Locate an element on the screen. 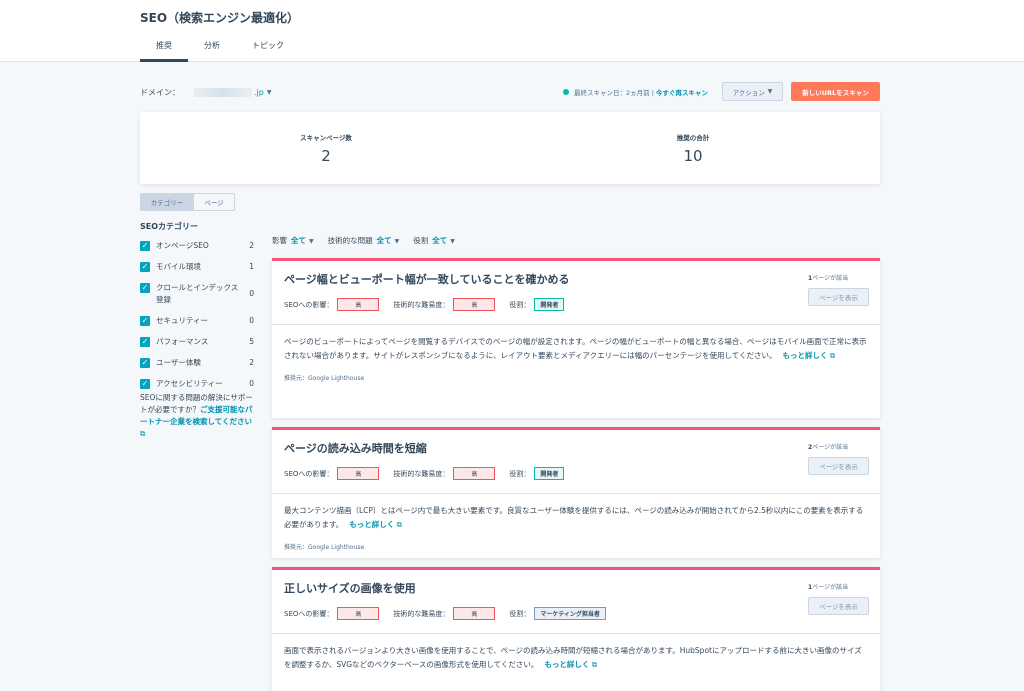  filter-bar: 影響 全て ▼ 技術的な問題 全て ▼ 役割 全て ▼ is located at coordinates (370, 240).